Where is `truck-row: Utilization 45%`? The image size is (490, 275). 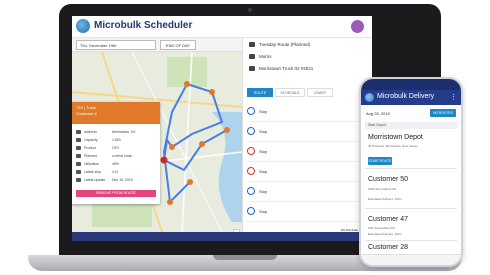
truck-row: Utilization 45% is located at coordinates (117, 165).